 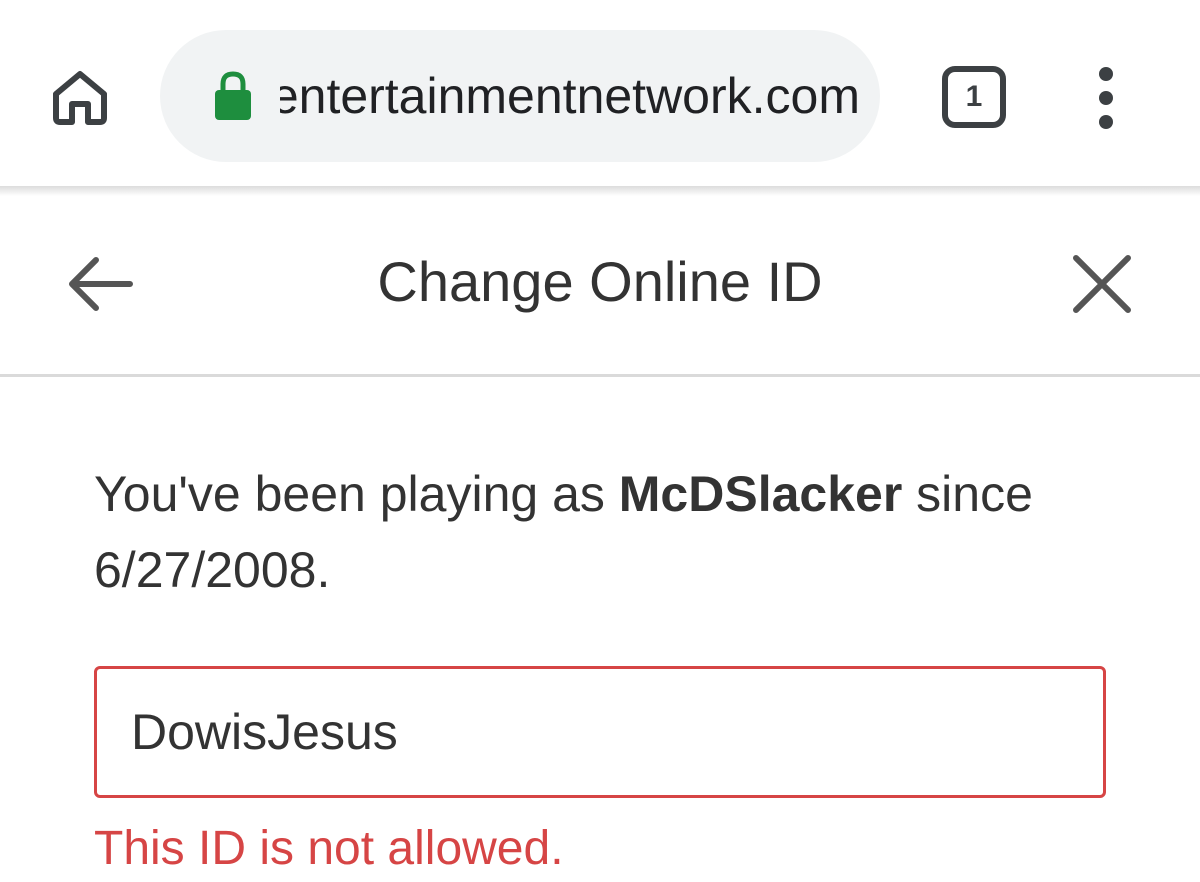 What do you see at coordinates (967, 494) in the screenshot?
I see `intro-middle: since` at bounding box center [967, 494].